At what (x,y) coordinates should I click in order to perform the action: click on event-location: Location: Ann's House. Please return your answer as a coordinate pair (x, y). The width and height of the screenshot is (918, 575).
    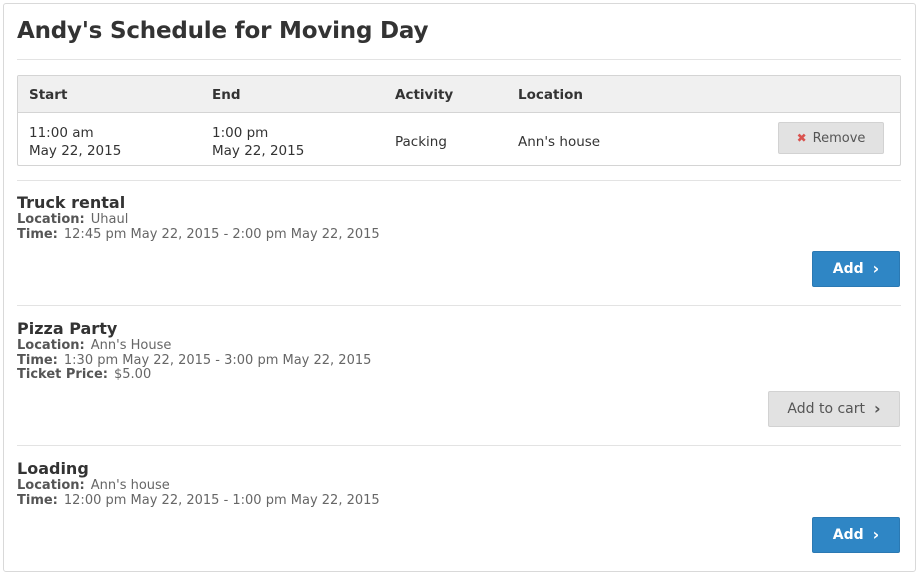
    Looking at the image, I should click on (94, 345).